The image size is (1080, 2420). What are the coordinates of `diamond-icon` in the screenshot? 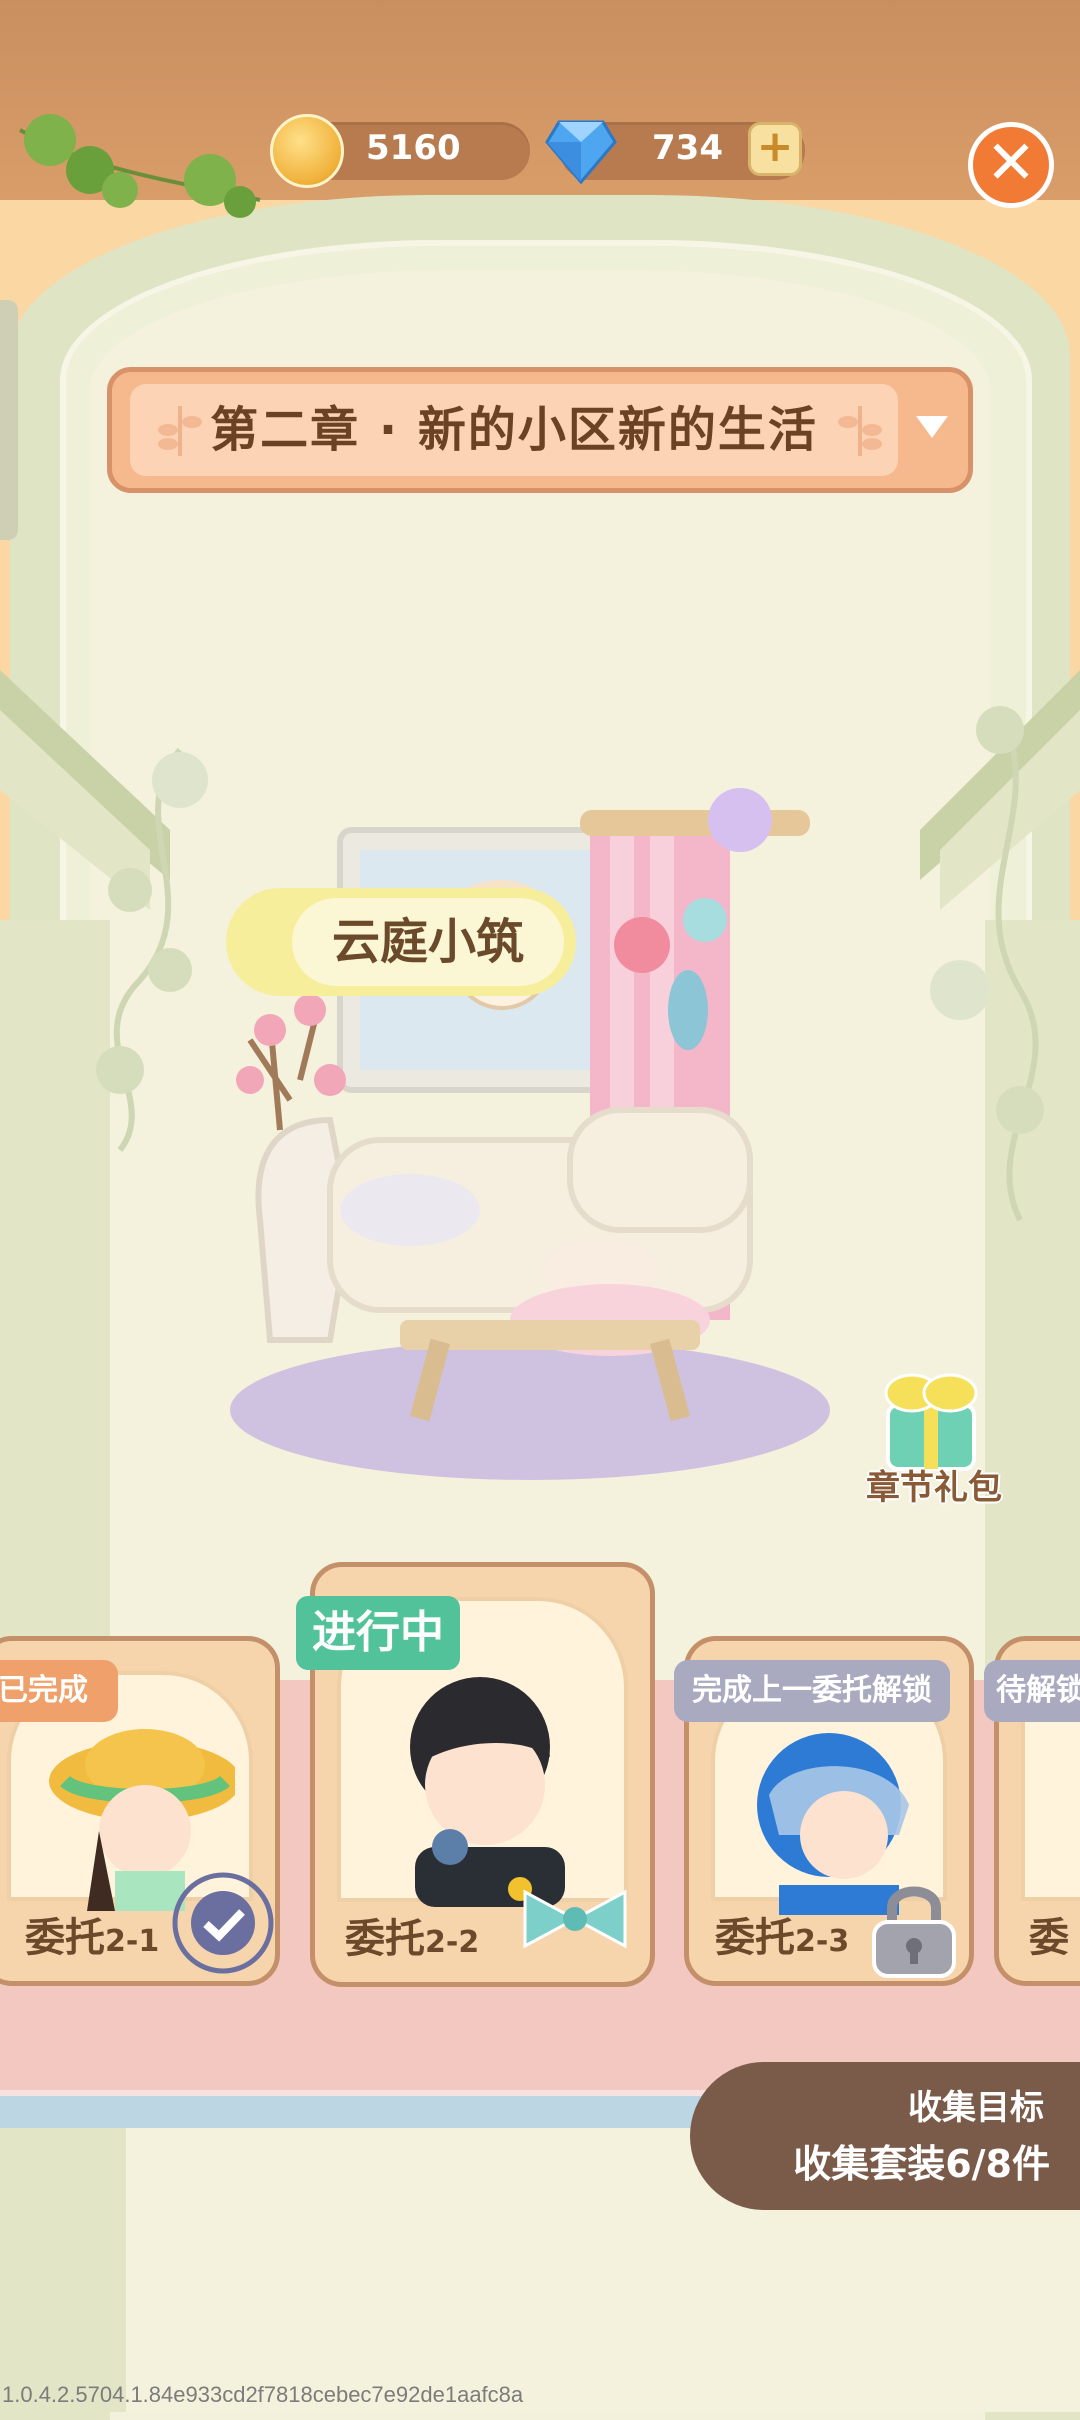 It's located at (581, 152).